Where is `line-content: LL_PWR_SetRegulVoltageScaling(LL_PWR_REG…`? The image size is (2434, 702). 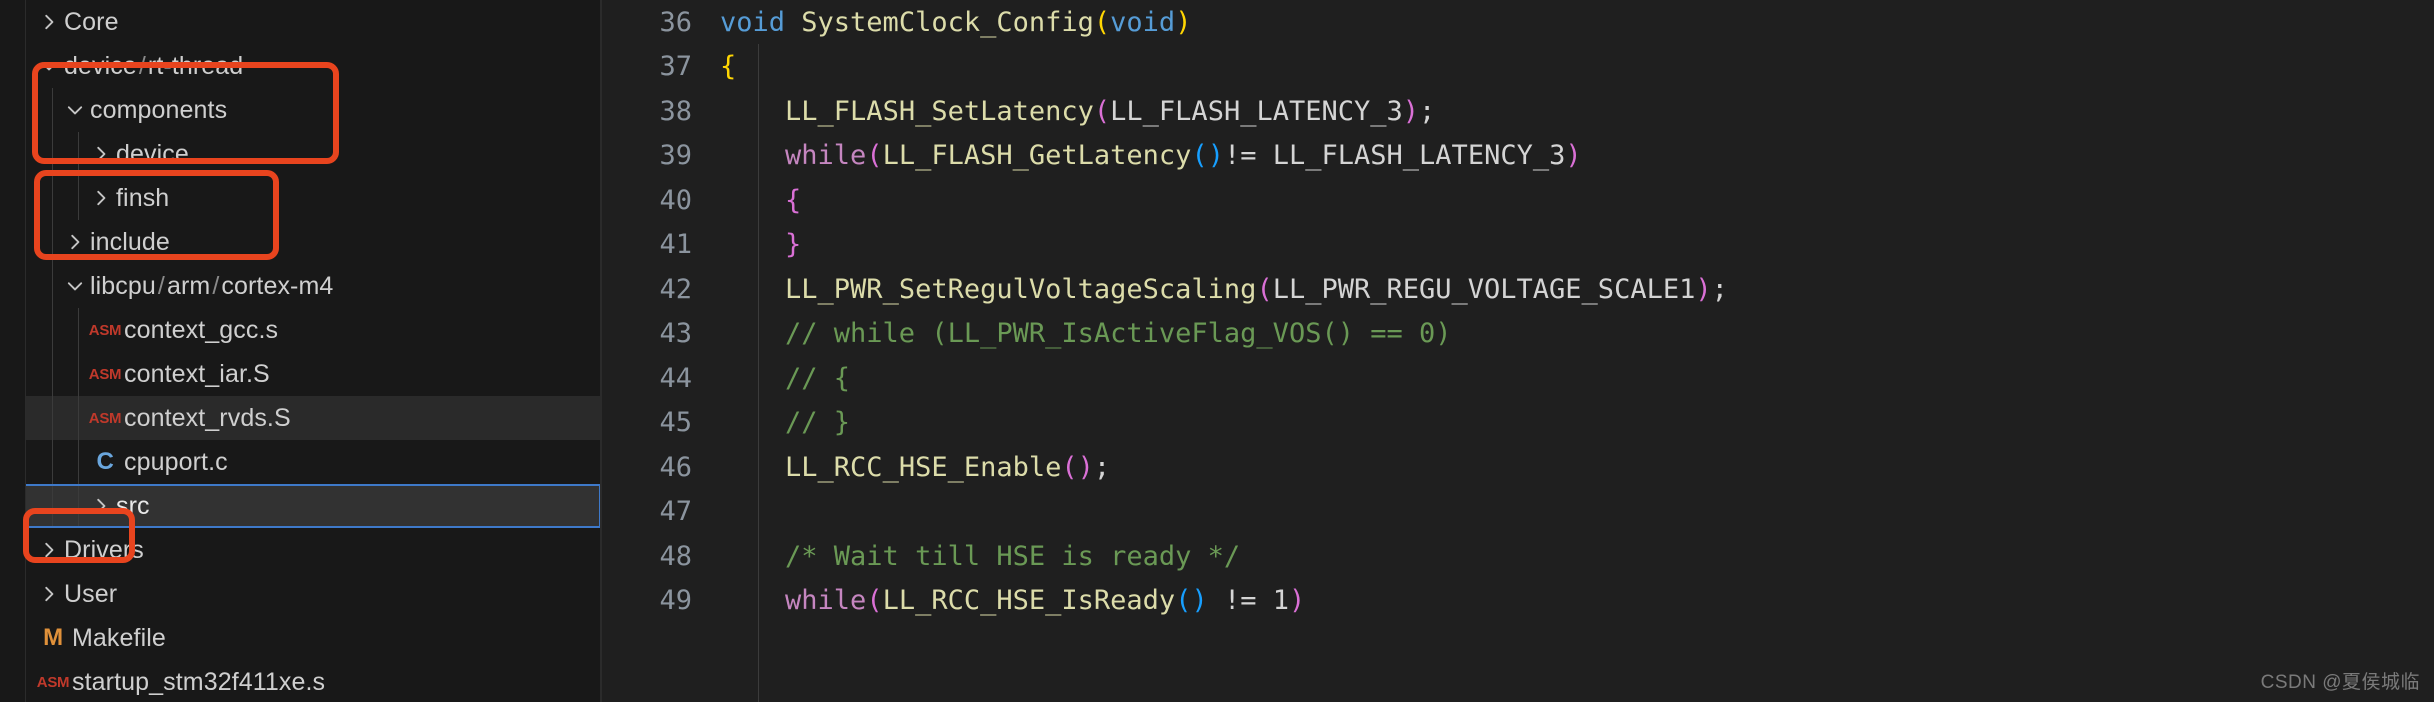
line-content: LL_PWR_SetRegulVoltageScaling(LL_PWR_REG… is located at coordinates (1577, 289).